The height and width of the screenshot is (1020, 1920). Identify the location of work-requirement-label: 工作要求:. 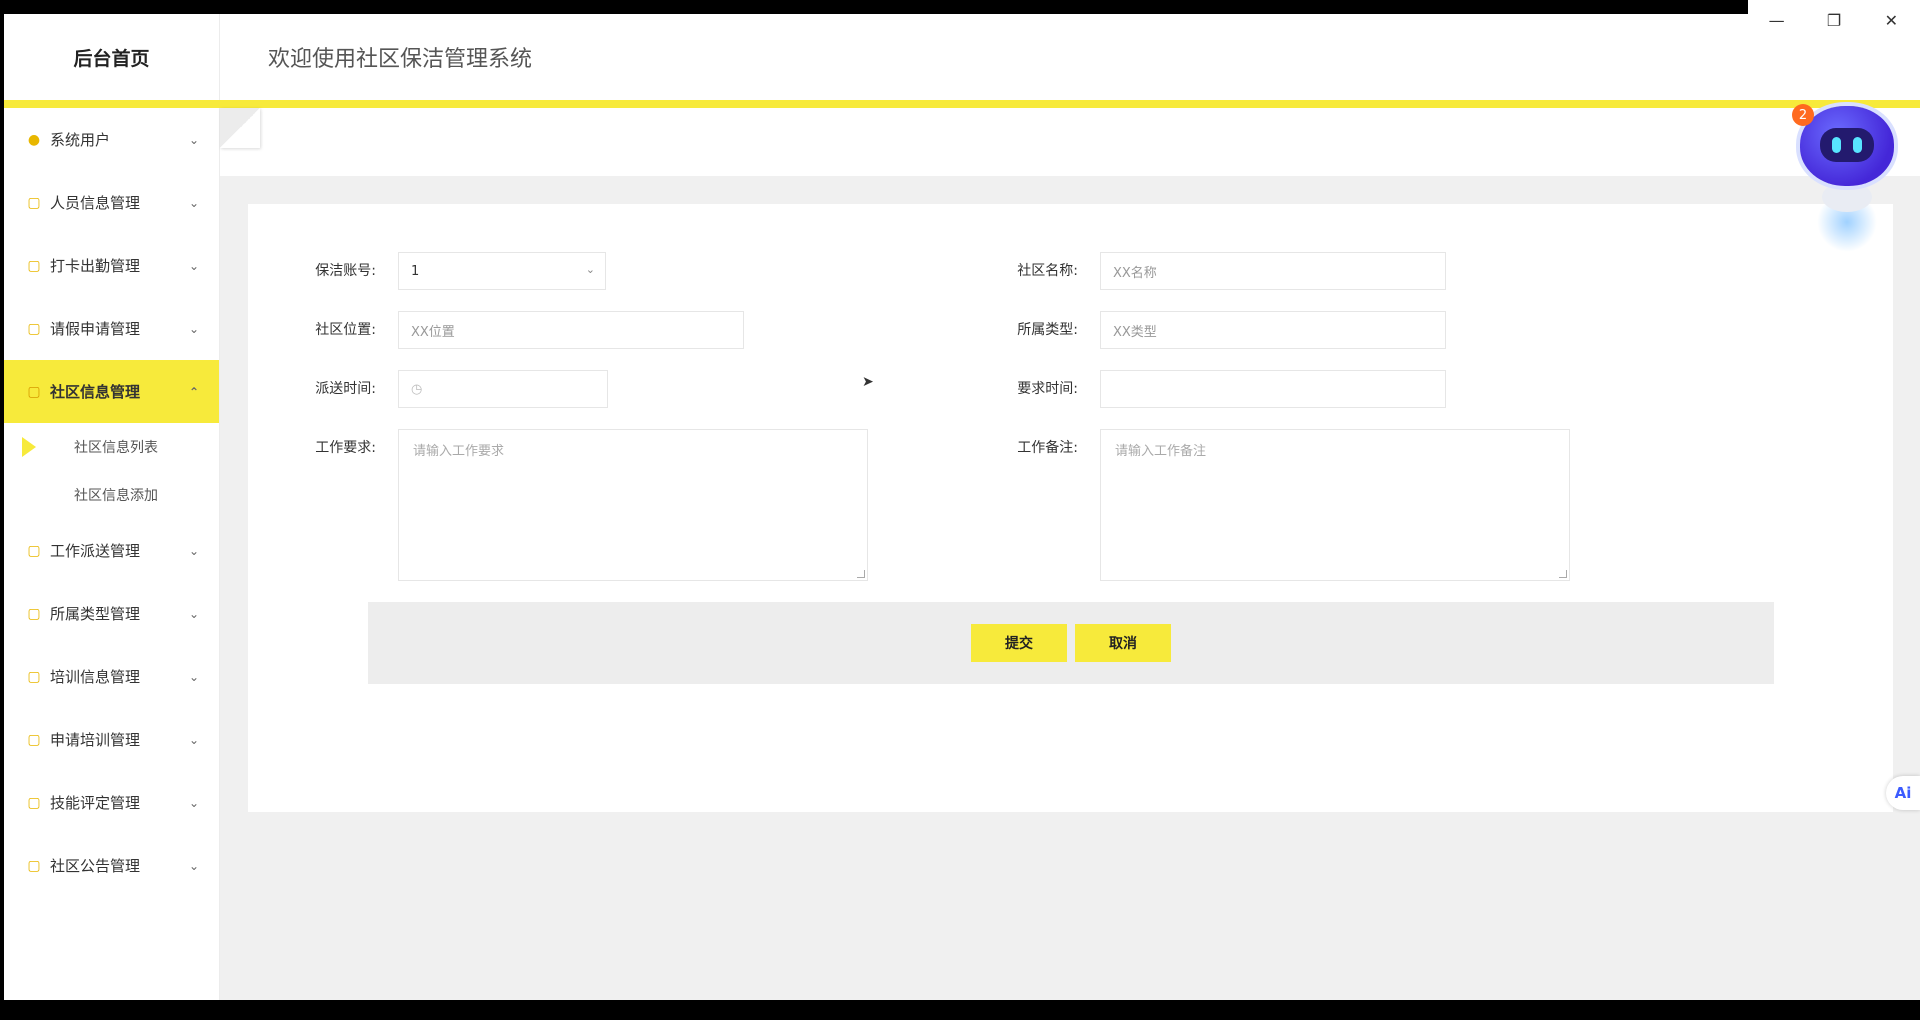
(345, 448).